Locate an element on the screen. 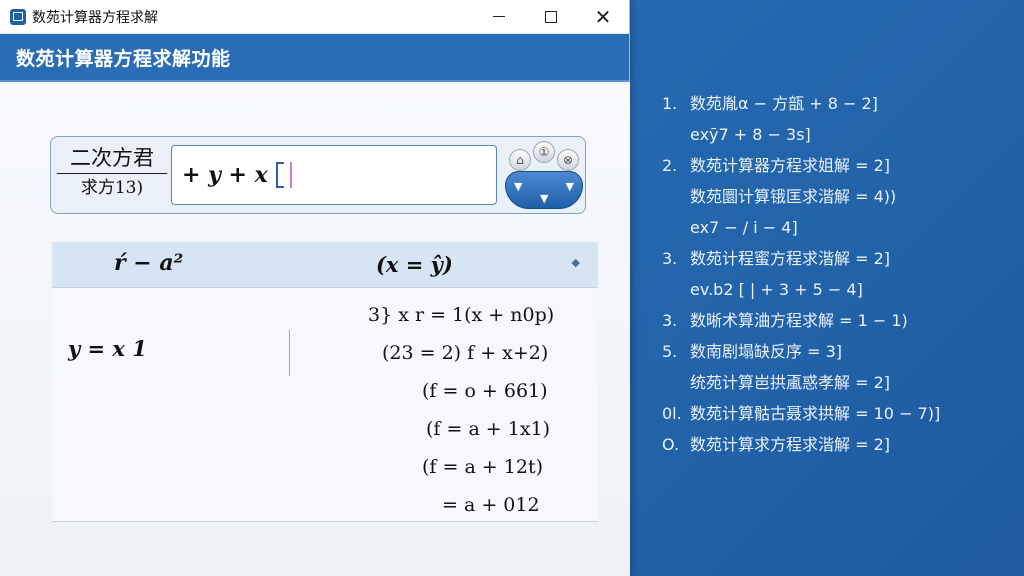  list-item-text: 数苑计程蜜方程求湝解 = 2] is located at coordinates (790, 258).